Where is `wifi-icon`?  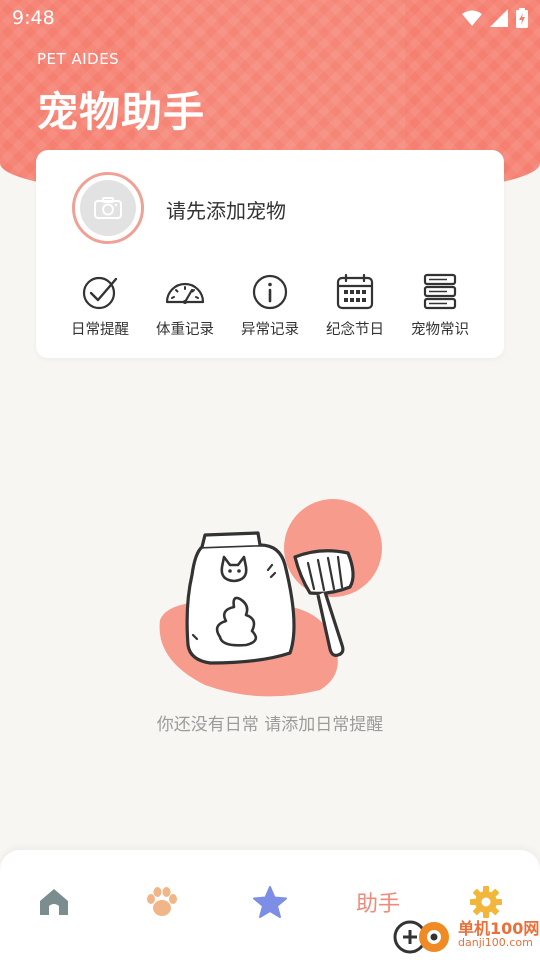 wifi-icon is located at coordinates (472, 18).